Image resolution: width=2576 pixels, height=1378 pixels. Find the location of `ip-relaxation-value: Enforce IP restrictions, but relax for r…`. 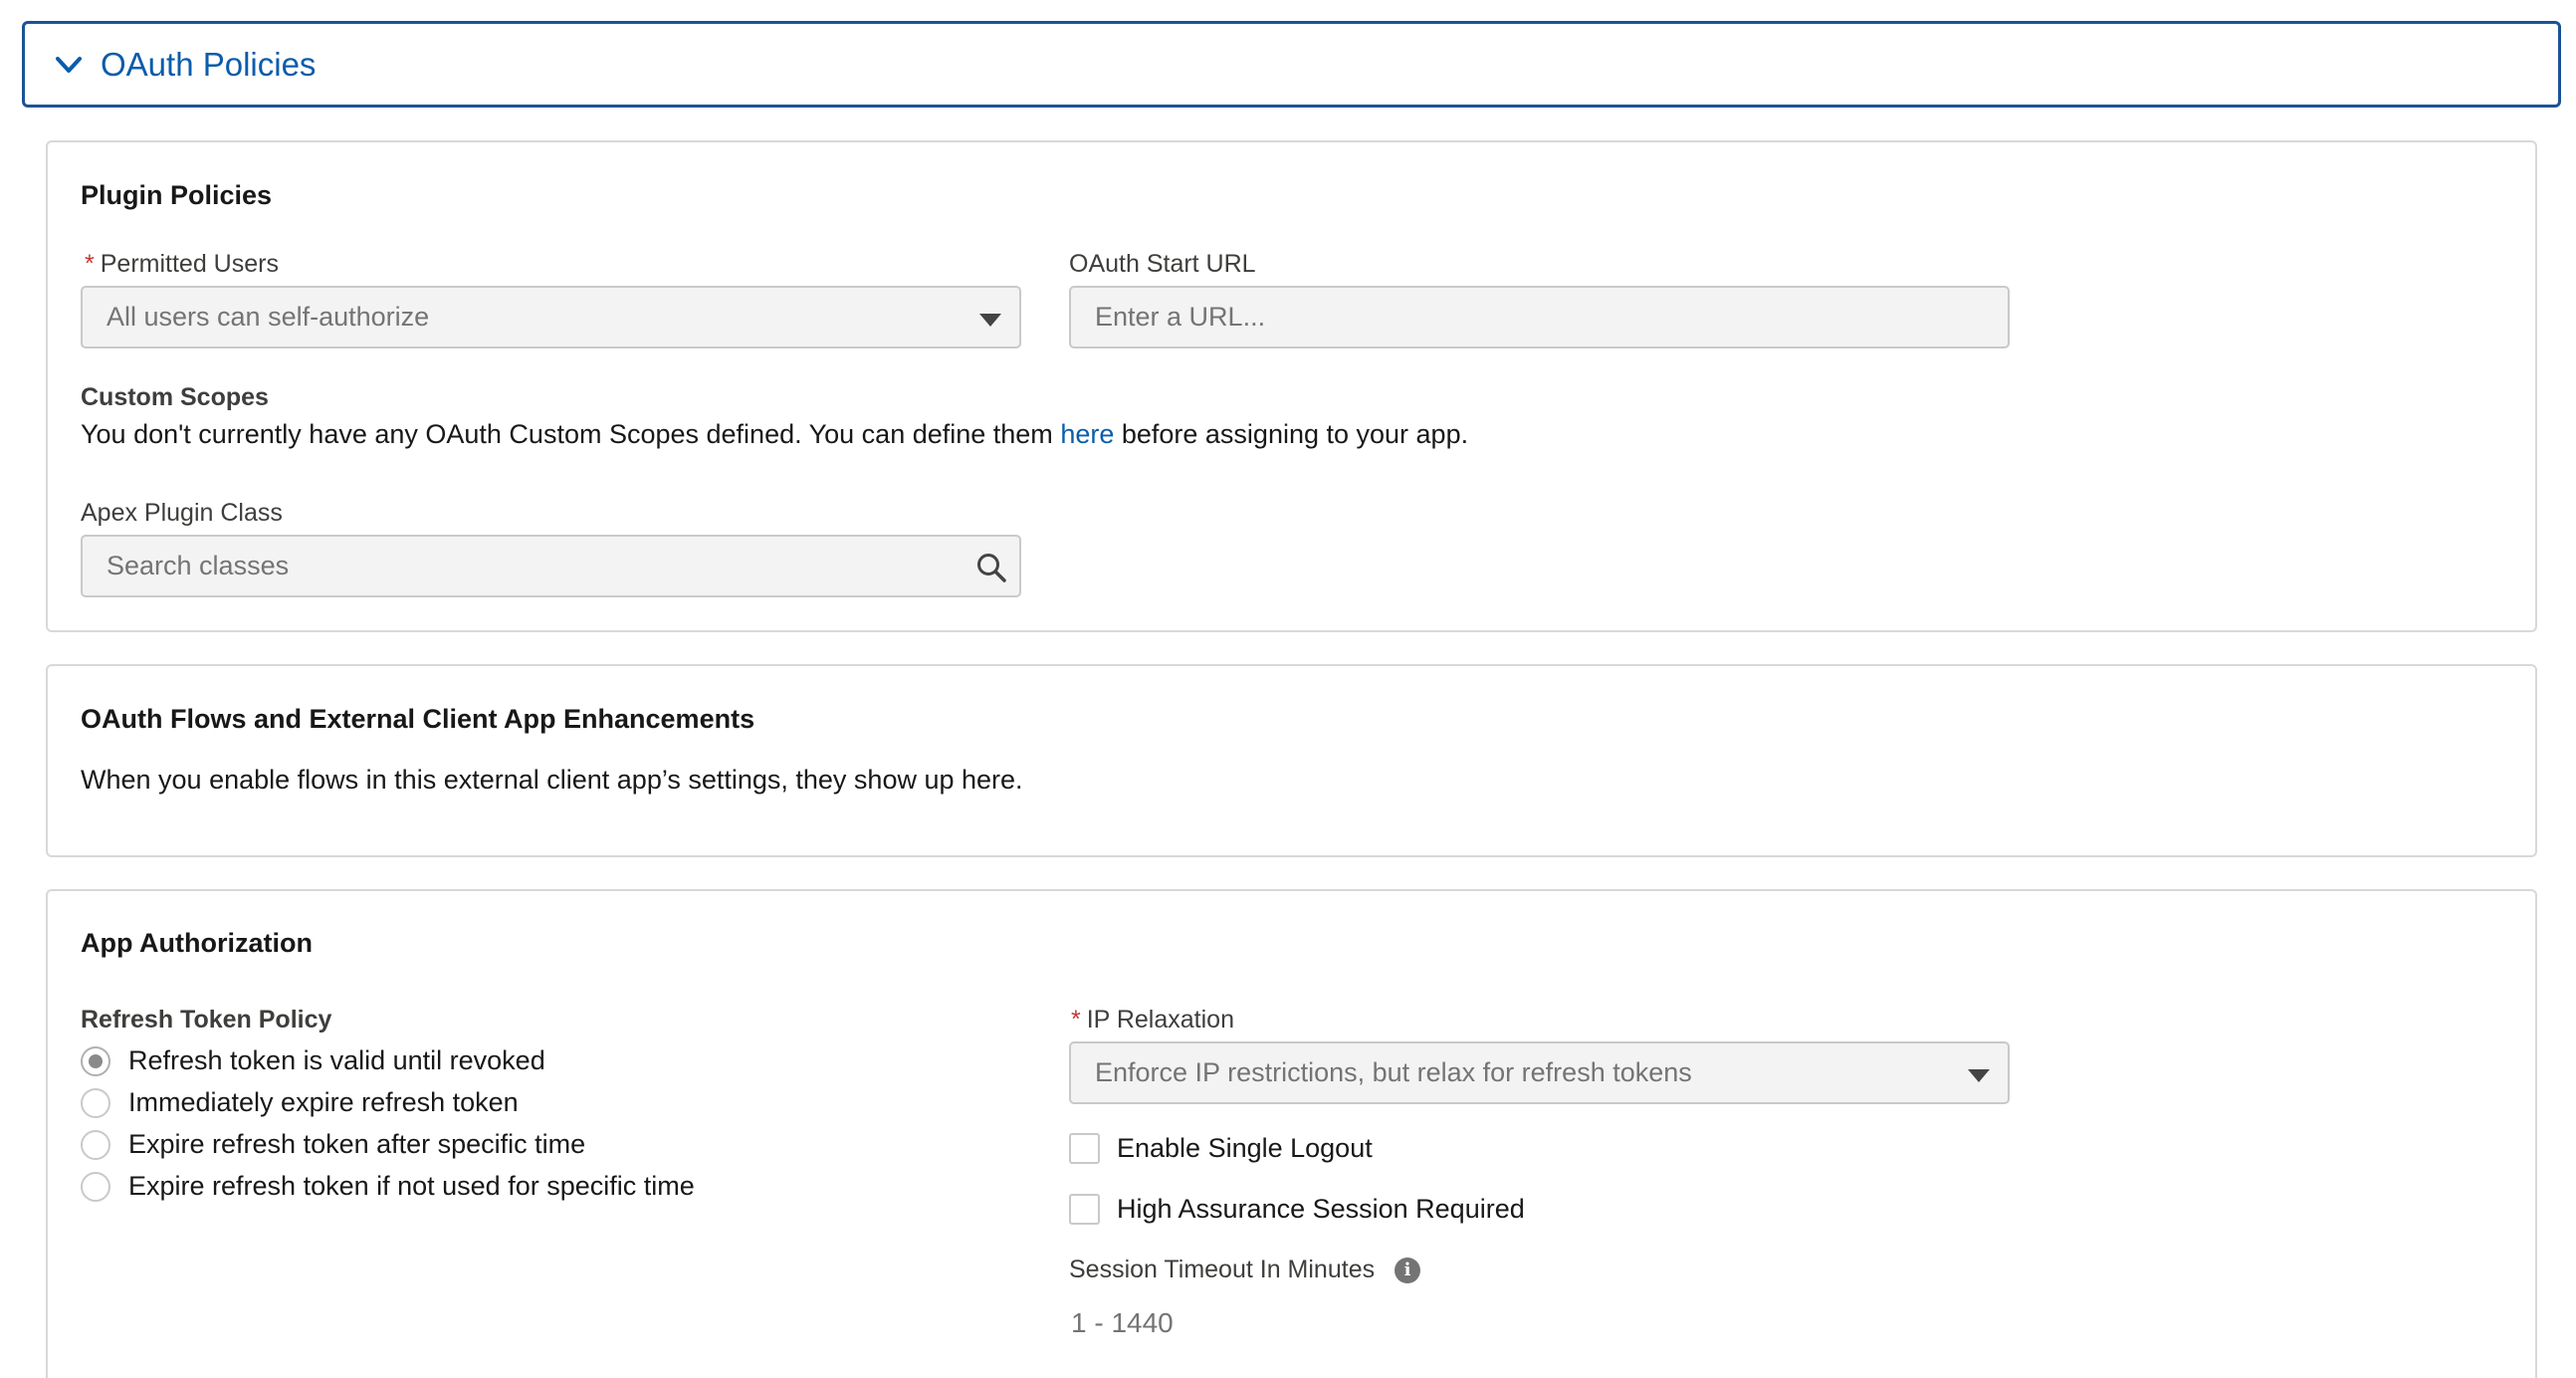

ip-relaxation-value: Enforce IP restrictions, but relax for r… is located at coordinates (1393, 1072).